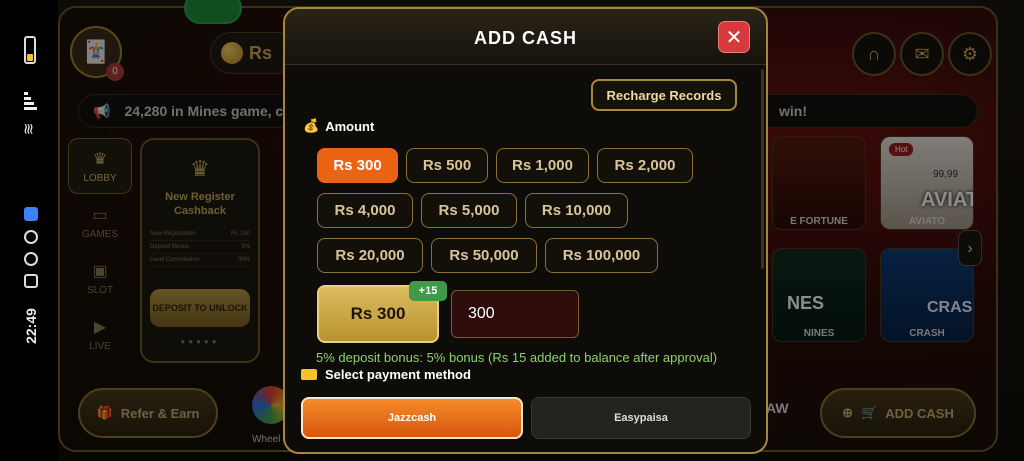 The width and height of the screenshot is (1024, 461). What do you see at coordinates (31, 214) in the screenshot?
I see `app-notification-icon` at bounding box center [31, 214].